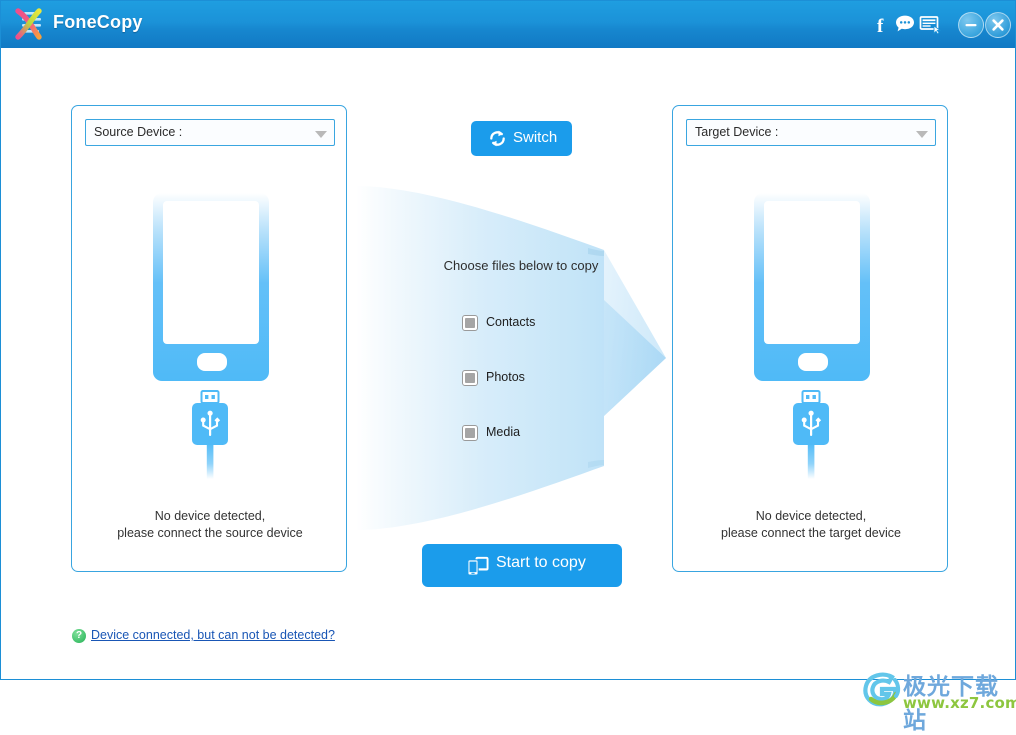 The height and width of the screenshot is (735, 1016). I want to click on checkbox-photos, so click(470, 378).